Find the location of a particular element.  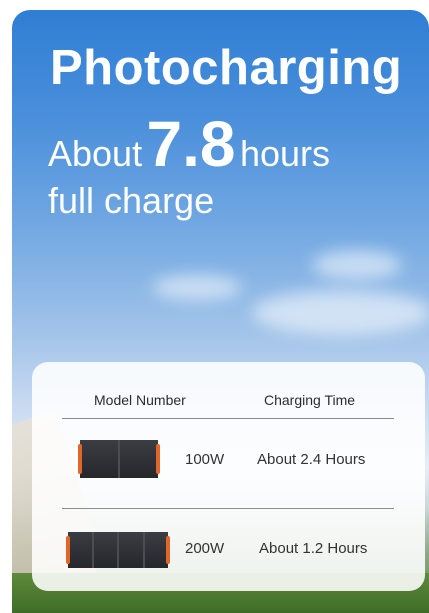

row-divider is located at coordinates (228, 508).